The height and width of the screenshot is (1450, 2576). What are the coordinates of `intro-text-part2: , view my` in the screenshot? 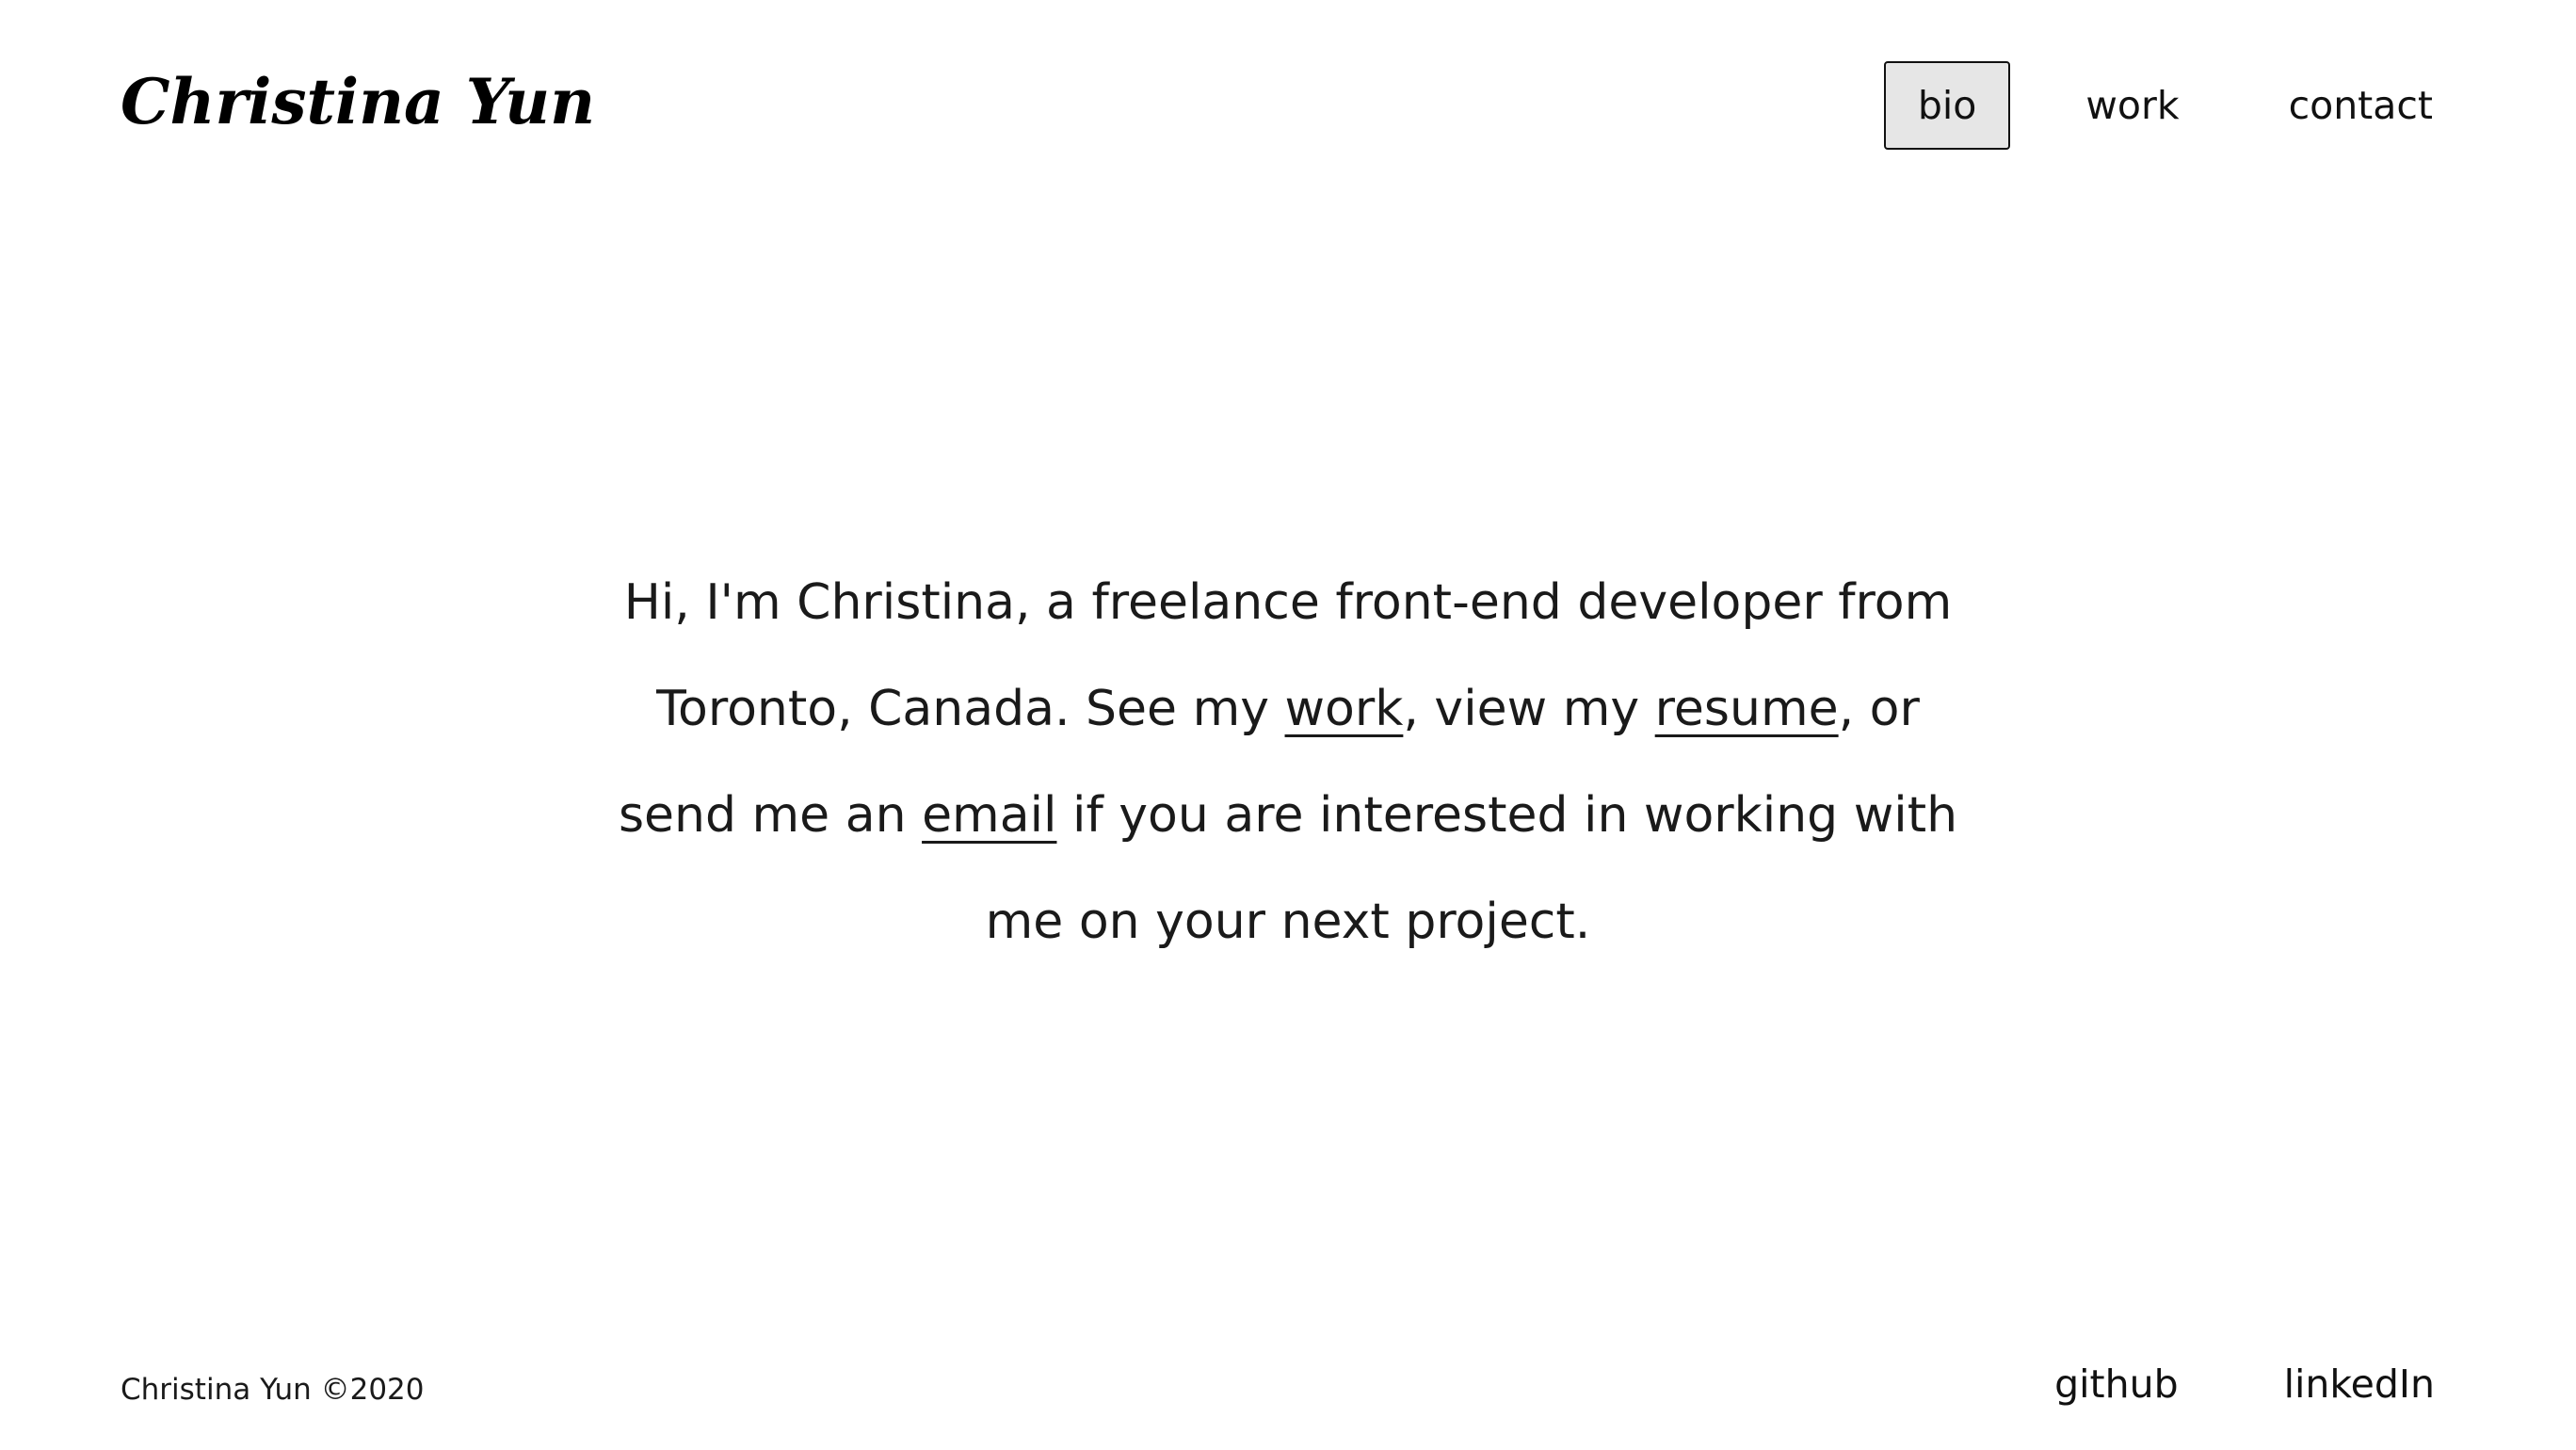 It's located at (1529, 709).